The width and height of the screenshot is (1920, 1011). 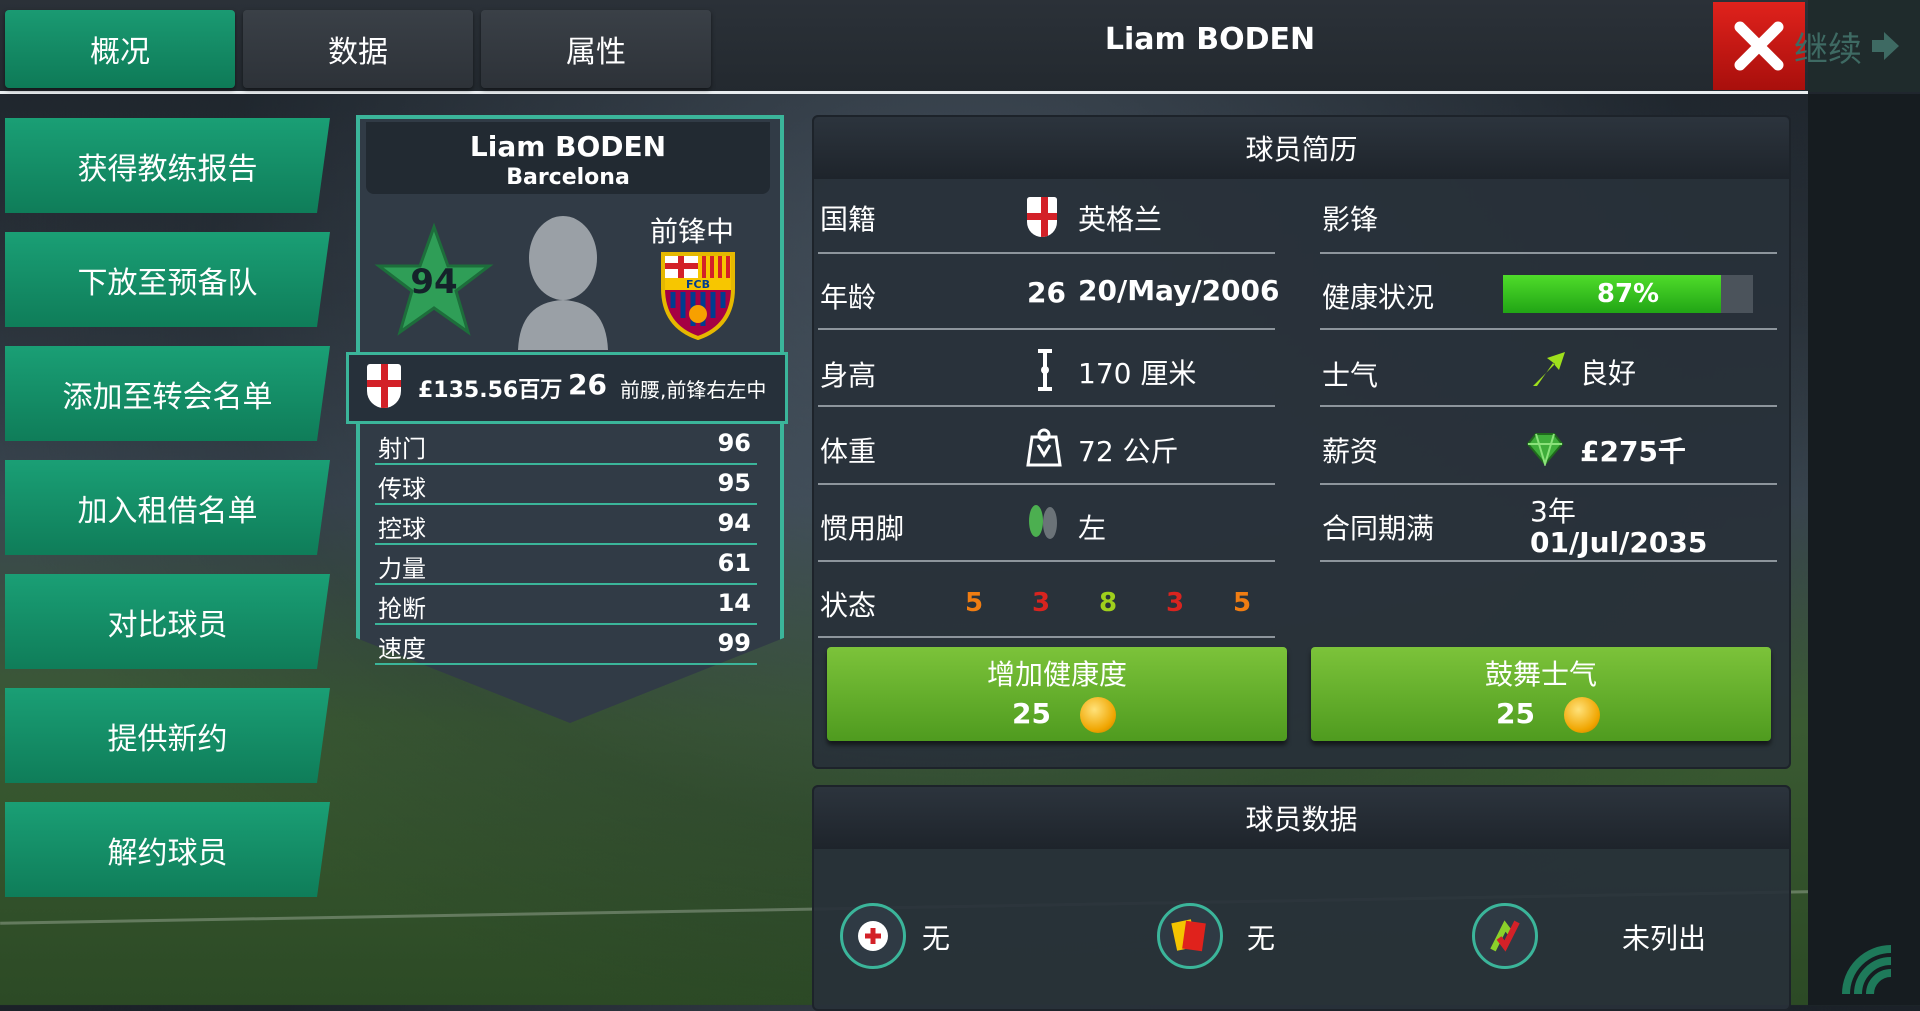 What do you see at coordinates (434, 282) in the screenshot?
I see `player-rating: 94` at bounding box center [434, 282].